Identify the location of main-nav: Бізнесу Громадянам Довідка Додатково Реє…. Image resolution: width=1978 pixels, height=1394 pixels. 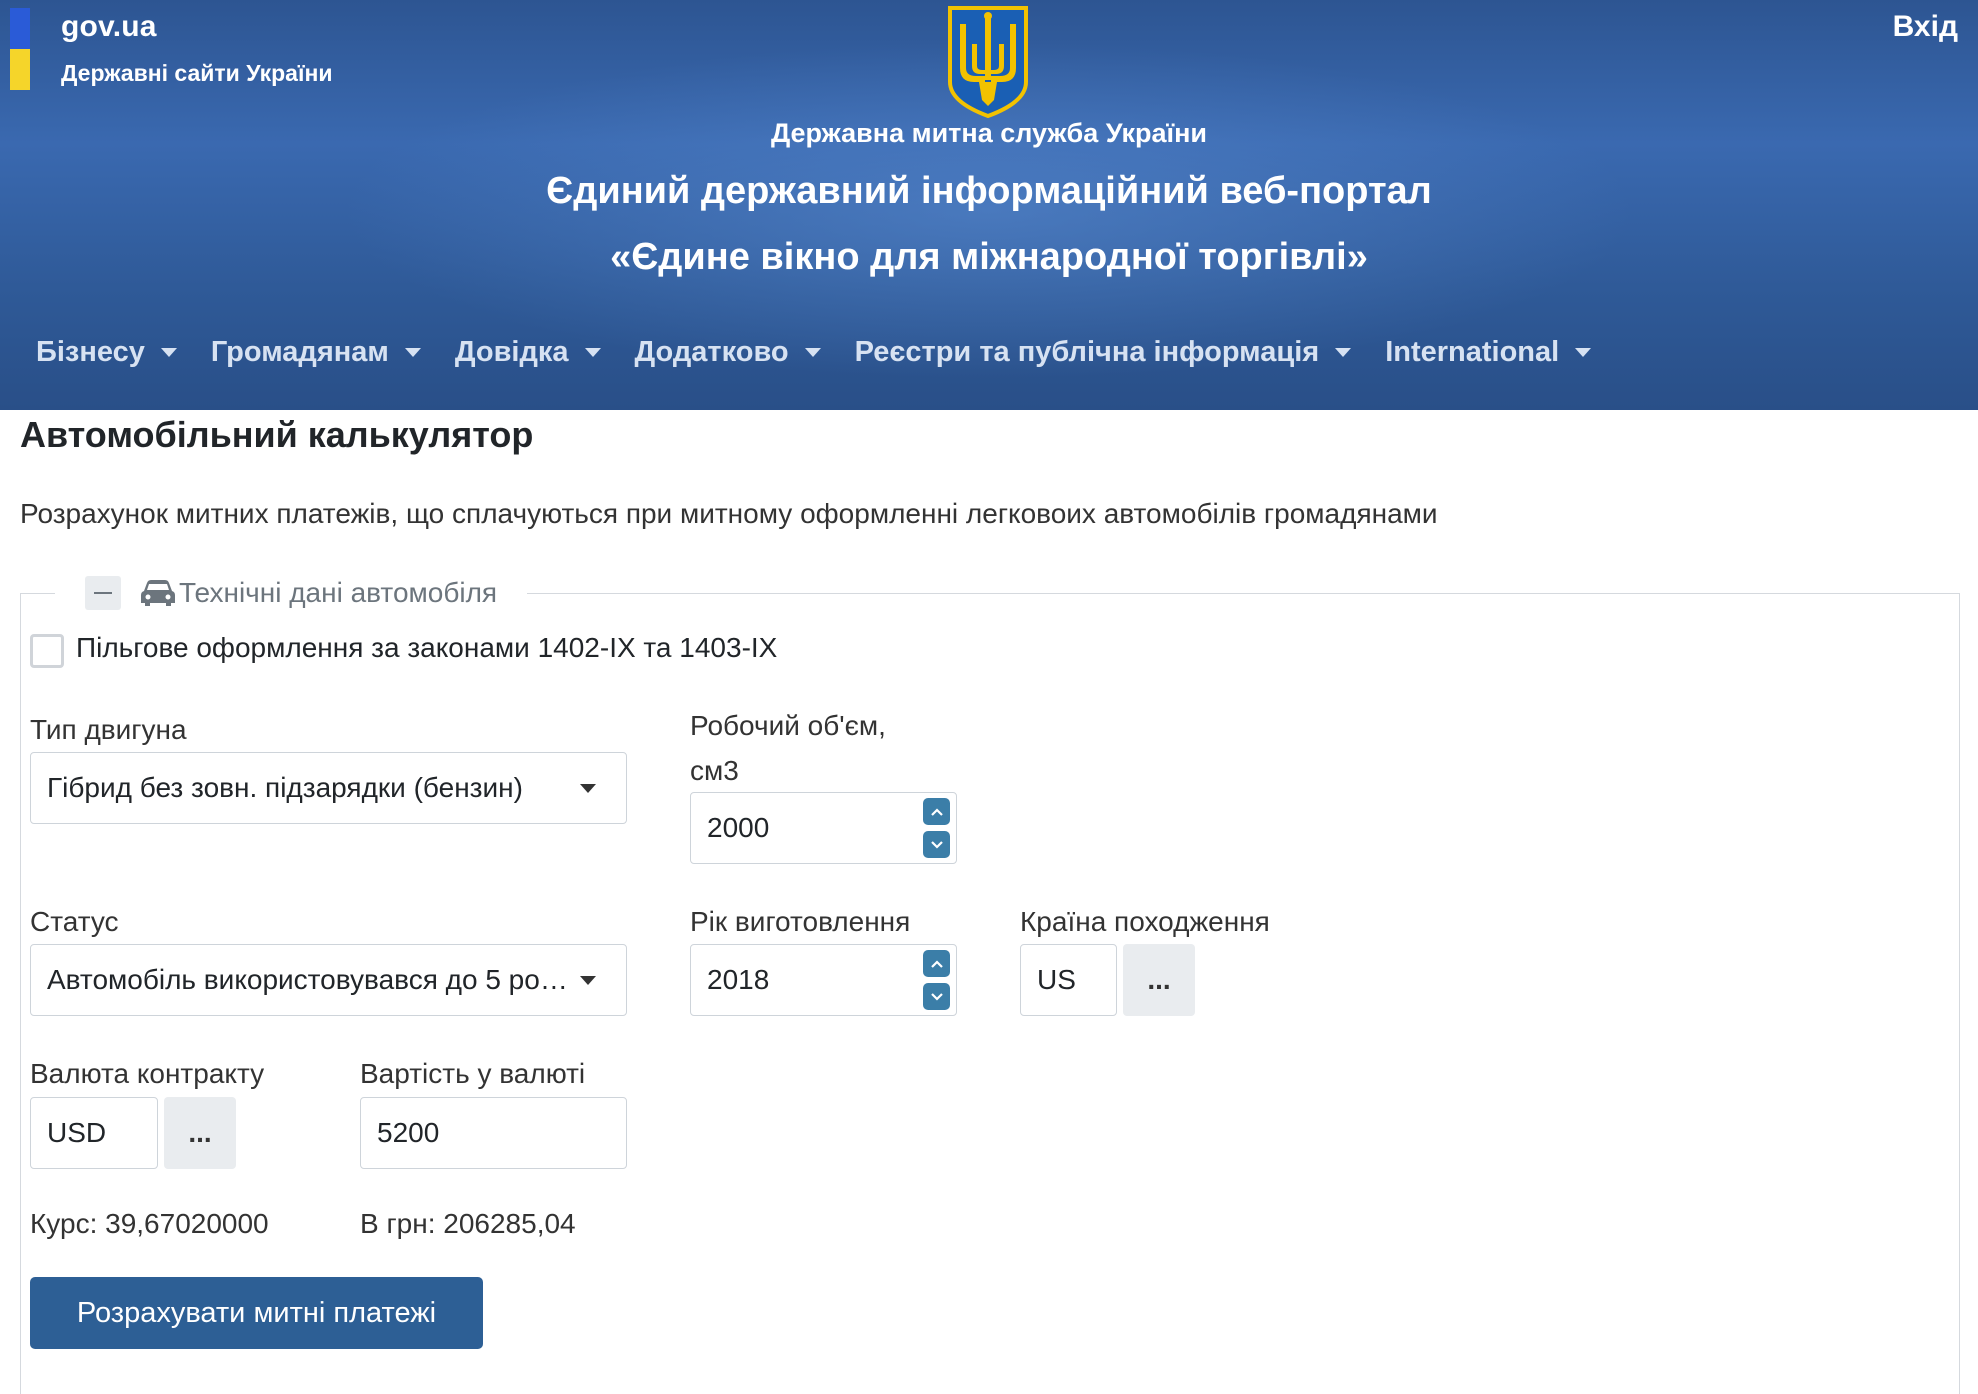
(830, 352).